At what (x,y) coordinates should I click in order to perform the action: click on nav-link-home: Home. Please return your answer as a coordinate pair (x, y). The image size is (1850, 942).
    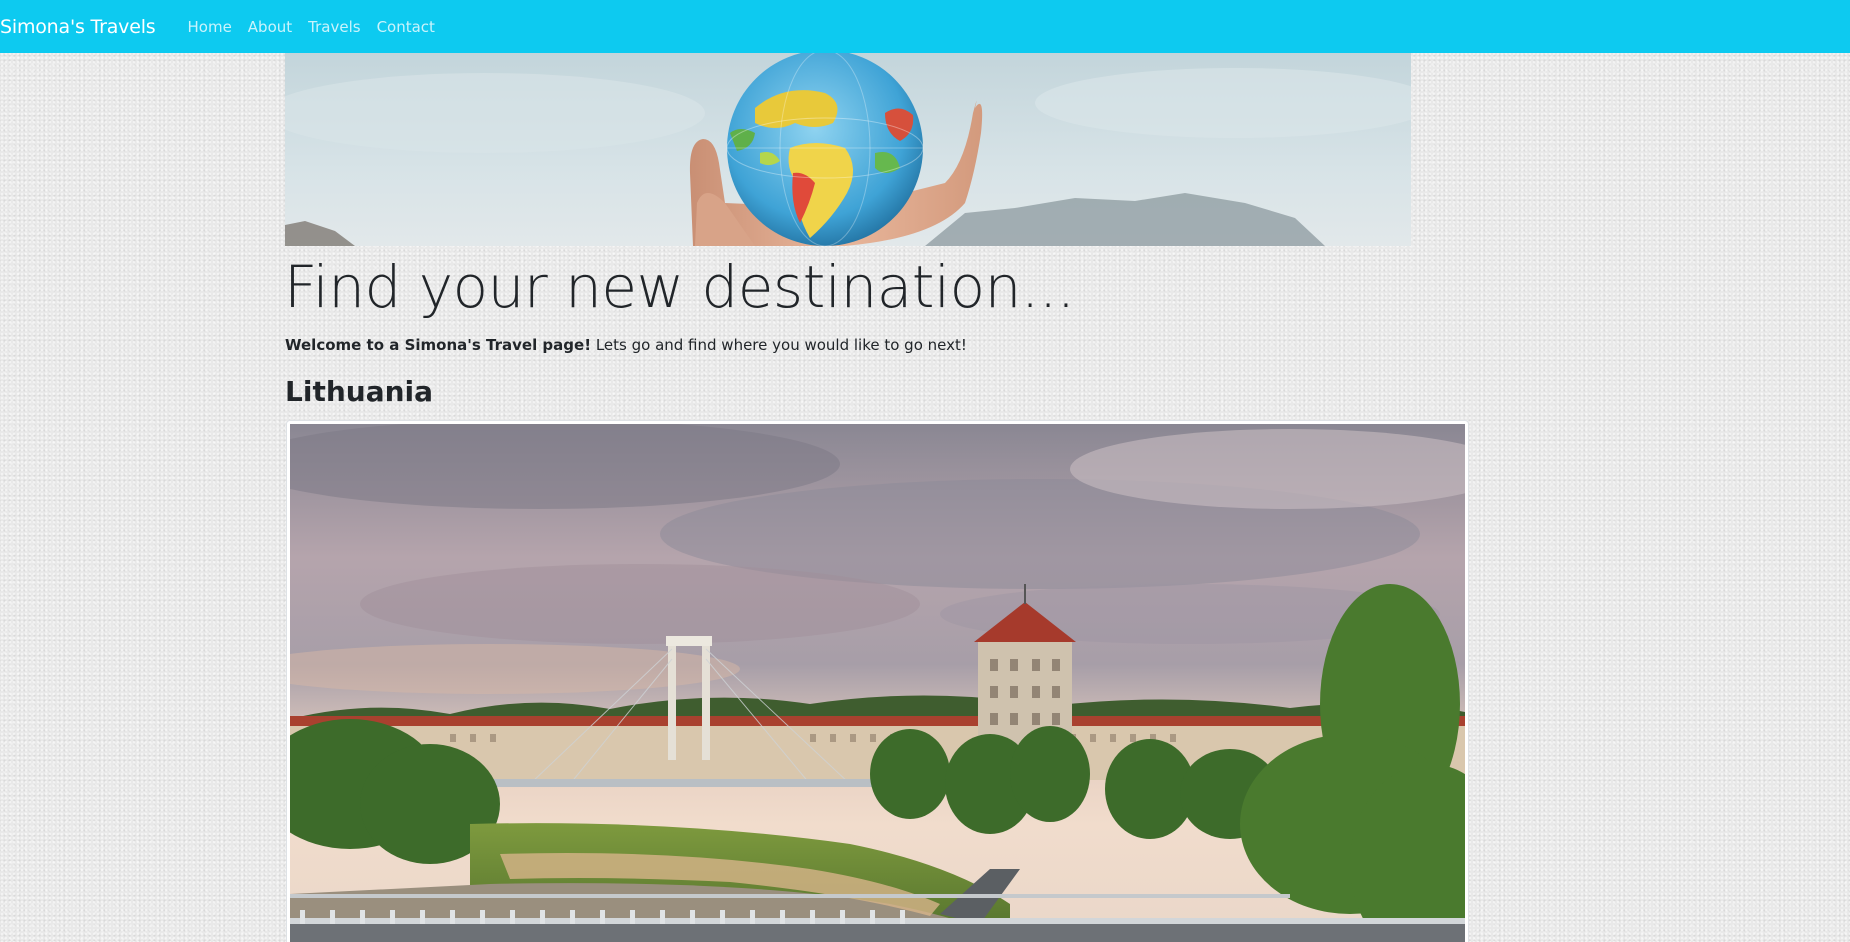
    Looking at the image, I should click on (210, 27).